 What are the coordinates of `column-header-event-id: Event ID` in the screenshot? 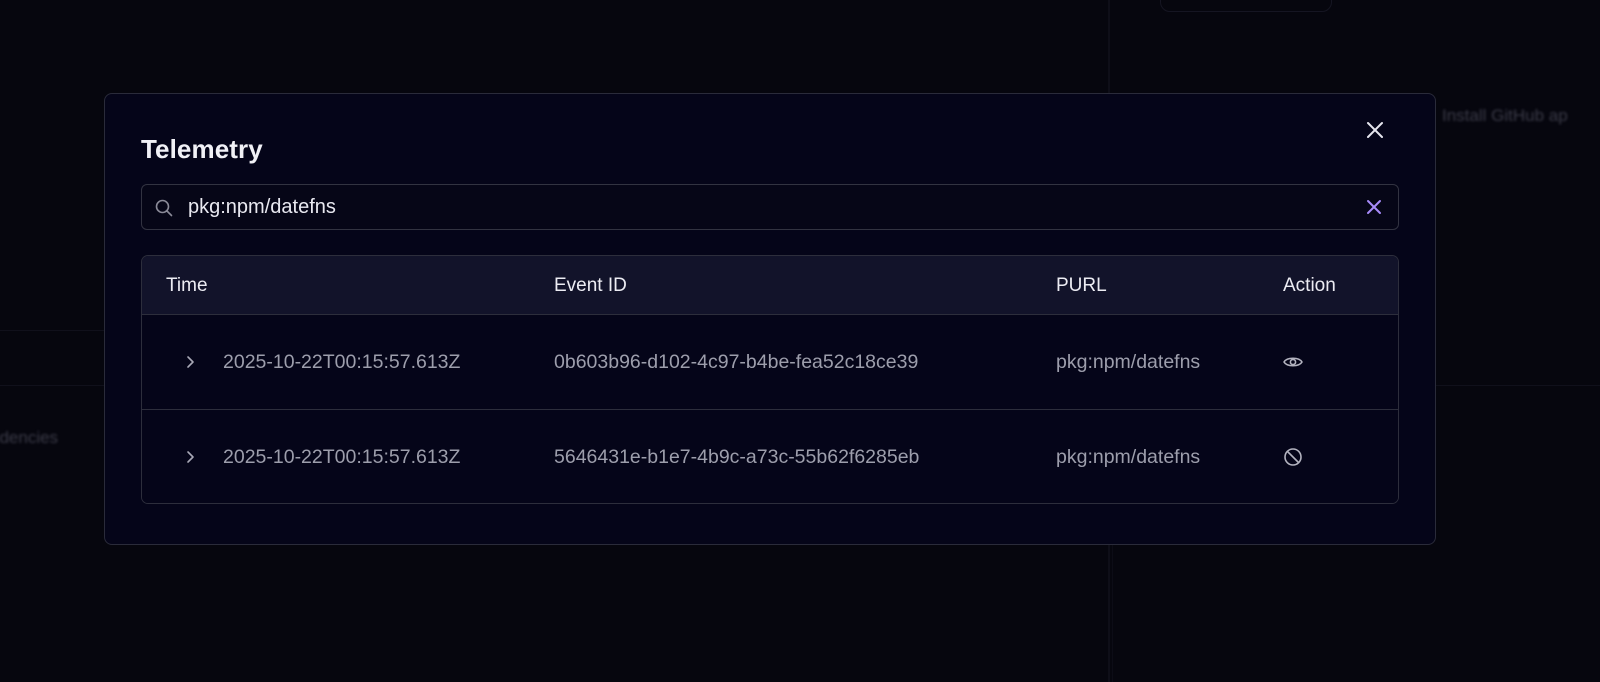 It's located at (590, 285).